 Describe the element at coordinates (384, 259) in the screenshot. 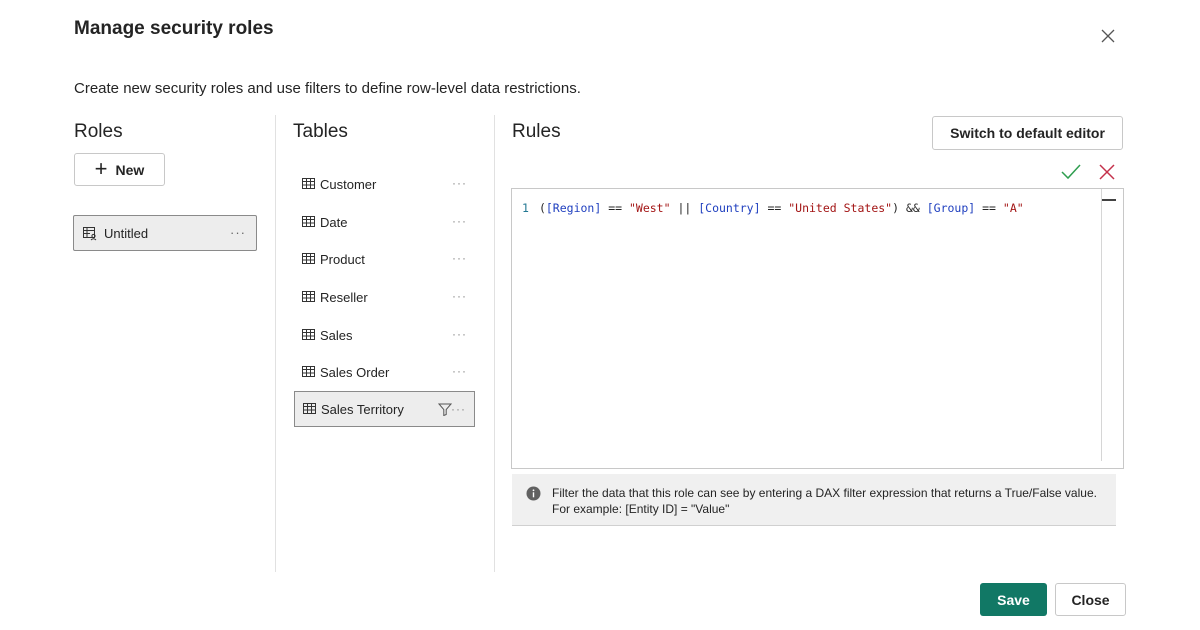

I see `table-item-product: Product ···` at that location.